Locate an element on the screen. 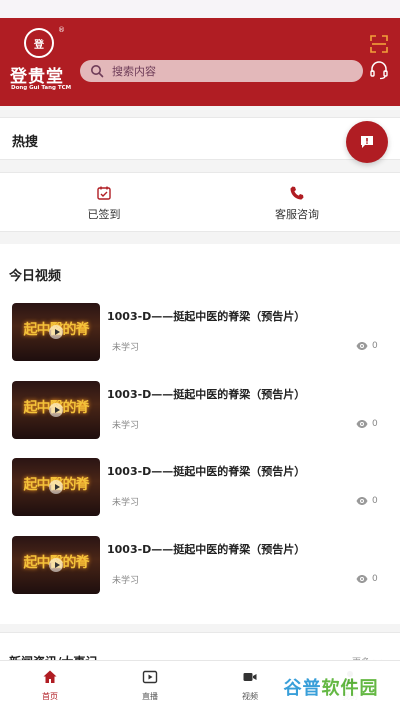  message-fab-button is located at coordinates (367, 142).